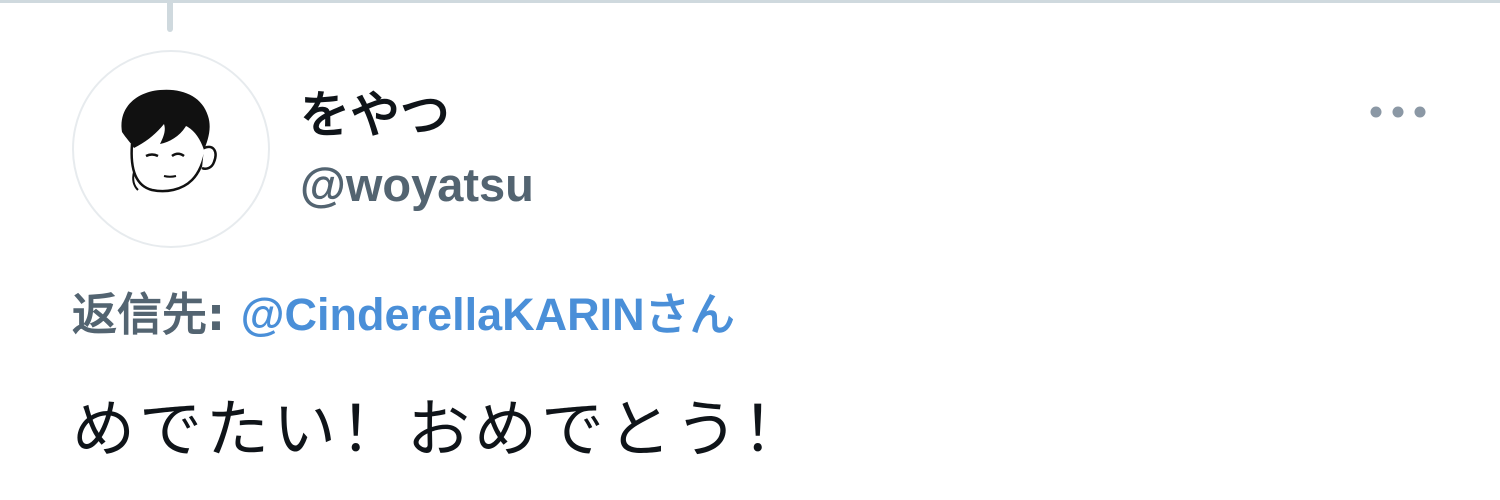 The image size is (1500, 500). What do you see at coordinates (689, 314) in the screenshot?
I see `reply-suffix-label: さん` at bounding box center [689, 314].